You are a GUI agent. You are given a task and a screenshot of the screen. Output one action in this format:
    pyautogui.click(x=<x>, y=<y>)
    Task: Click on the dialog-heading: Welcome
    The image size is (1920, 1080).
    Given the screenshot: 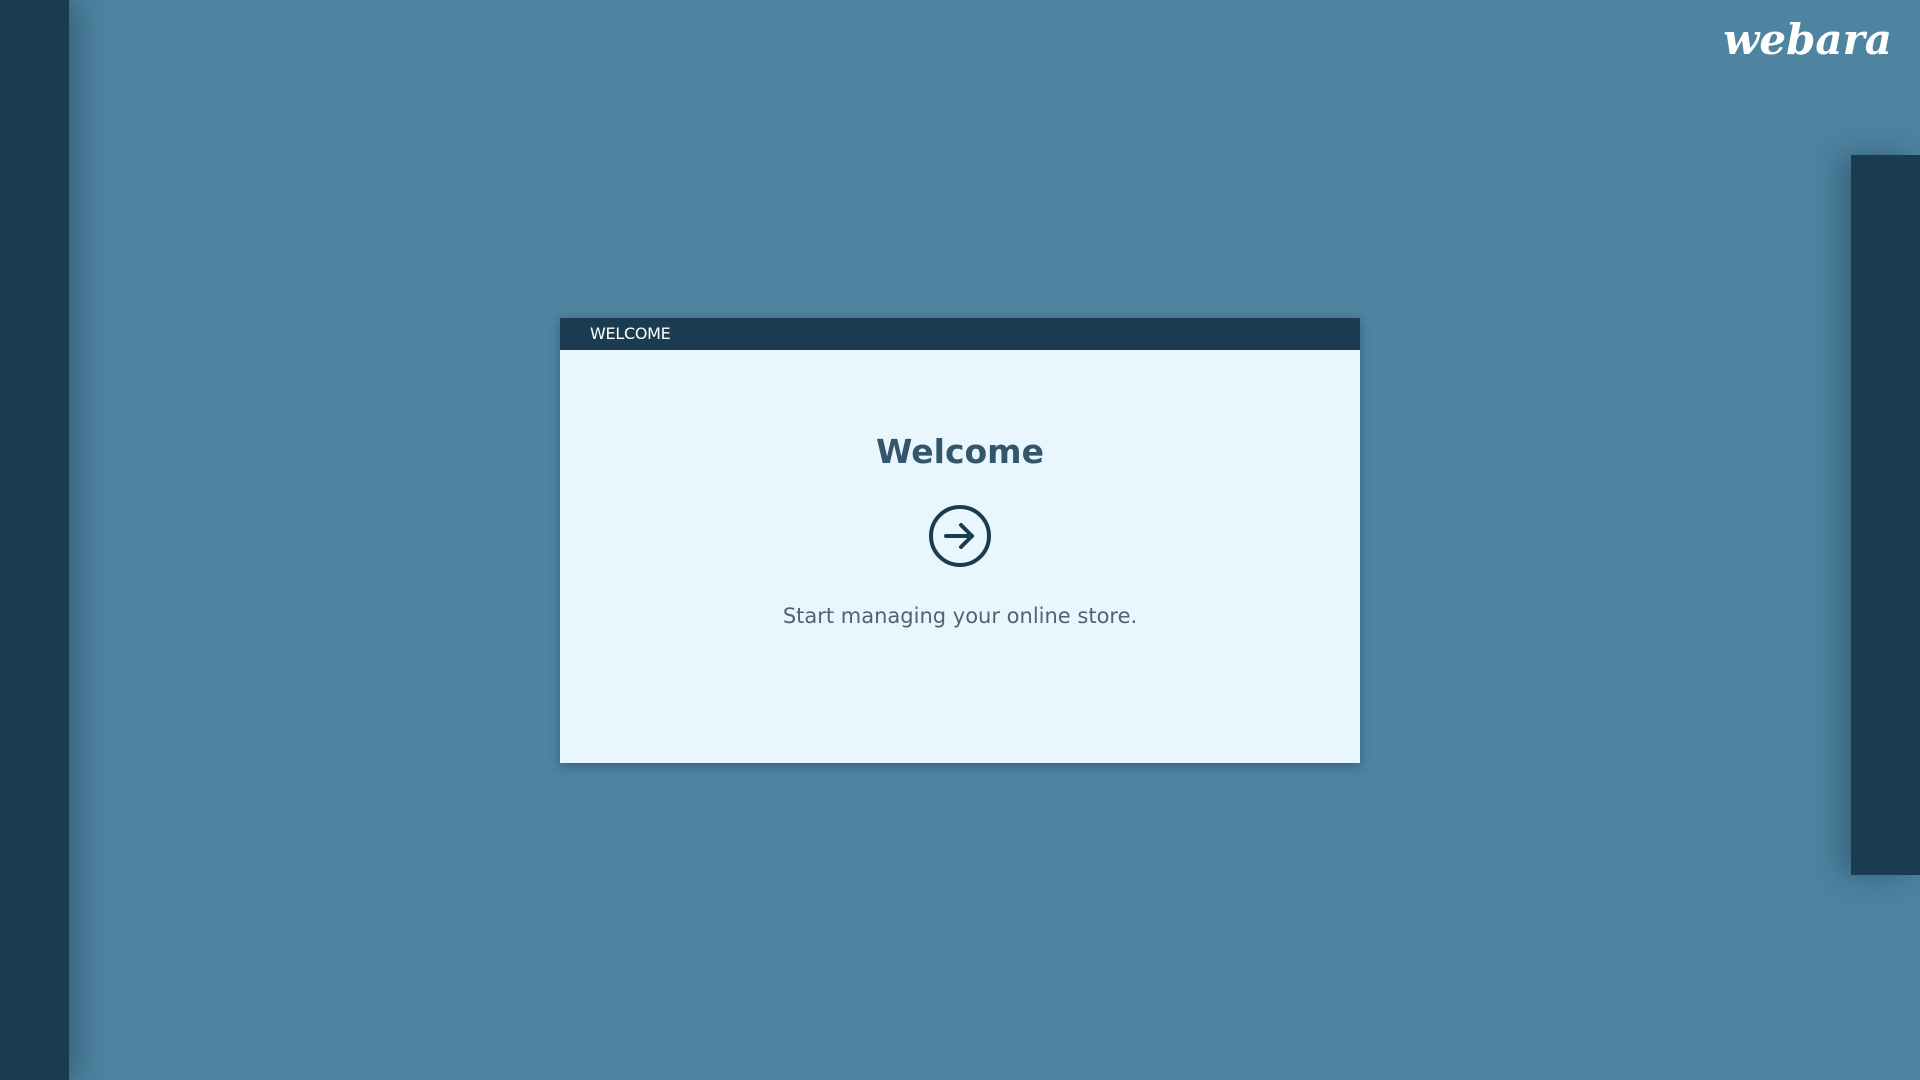 What is the action you would take?
    pyautogui.click(x=960, y=451)
    